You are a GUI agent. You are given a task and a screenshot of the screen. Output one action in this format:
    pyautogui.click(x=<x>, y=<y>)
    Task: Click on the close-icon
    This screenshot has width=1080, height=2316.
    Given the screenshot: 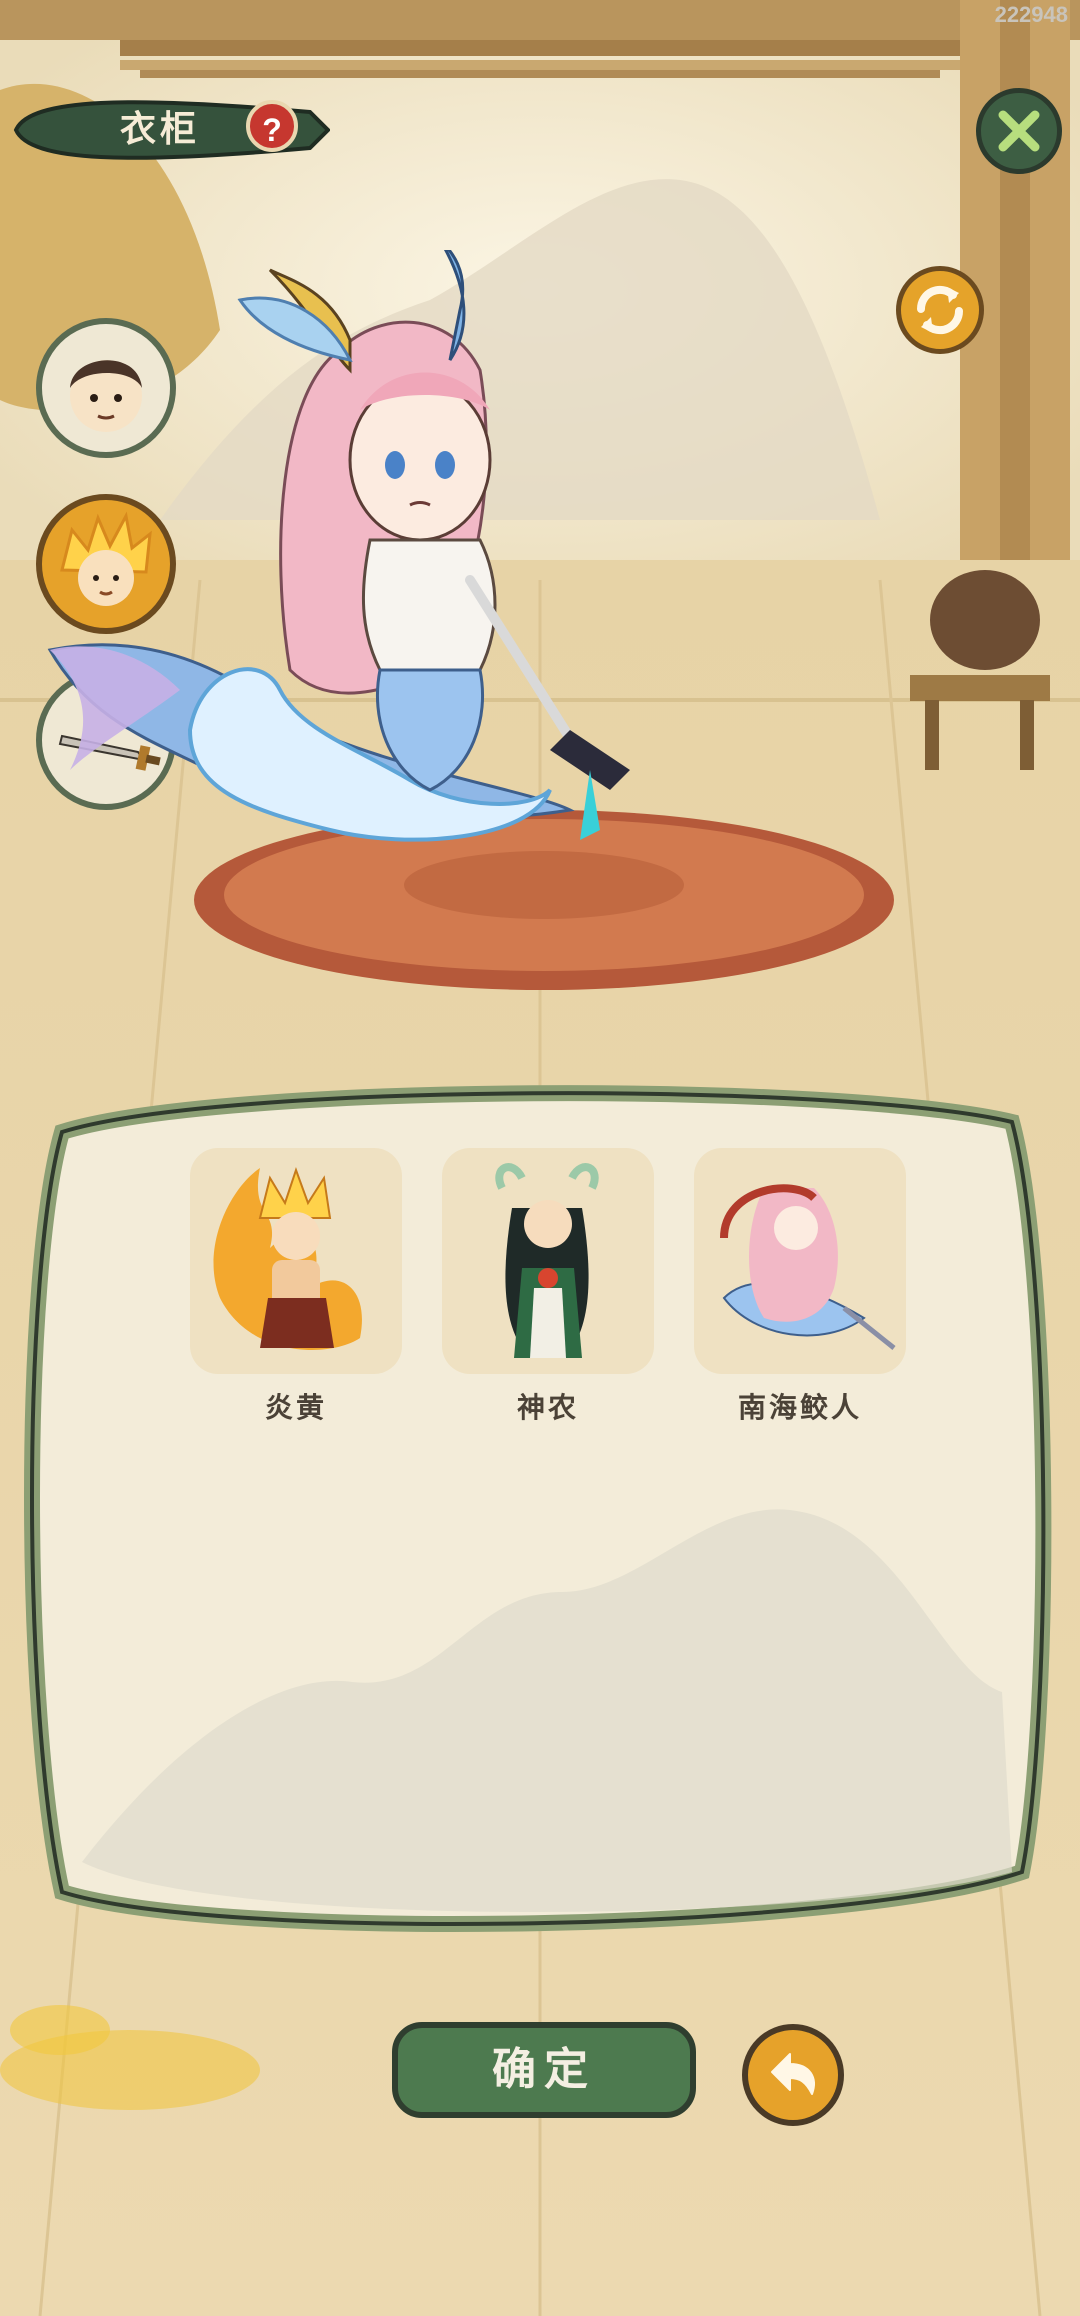 What is the action you would take?
    pyautogui.click(x=1019, y=131)
    